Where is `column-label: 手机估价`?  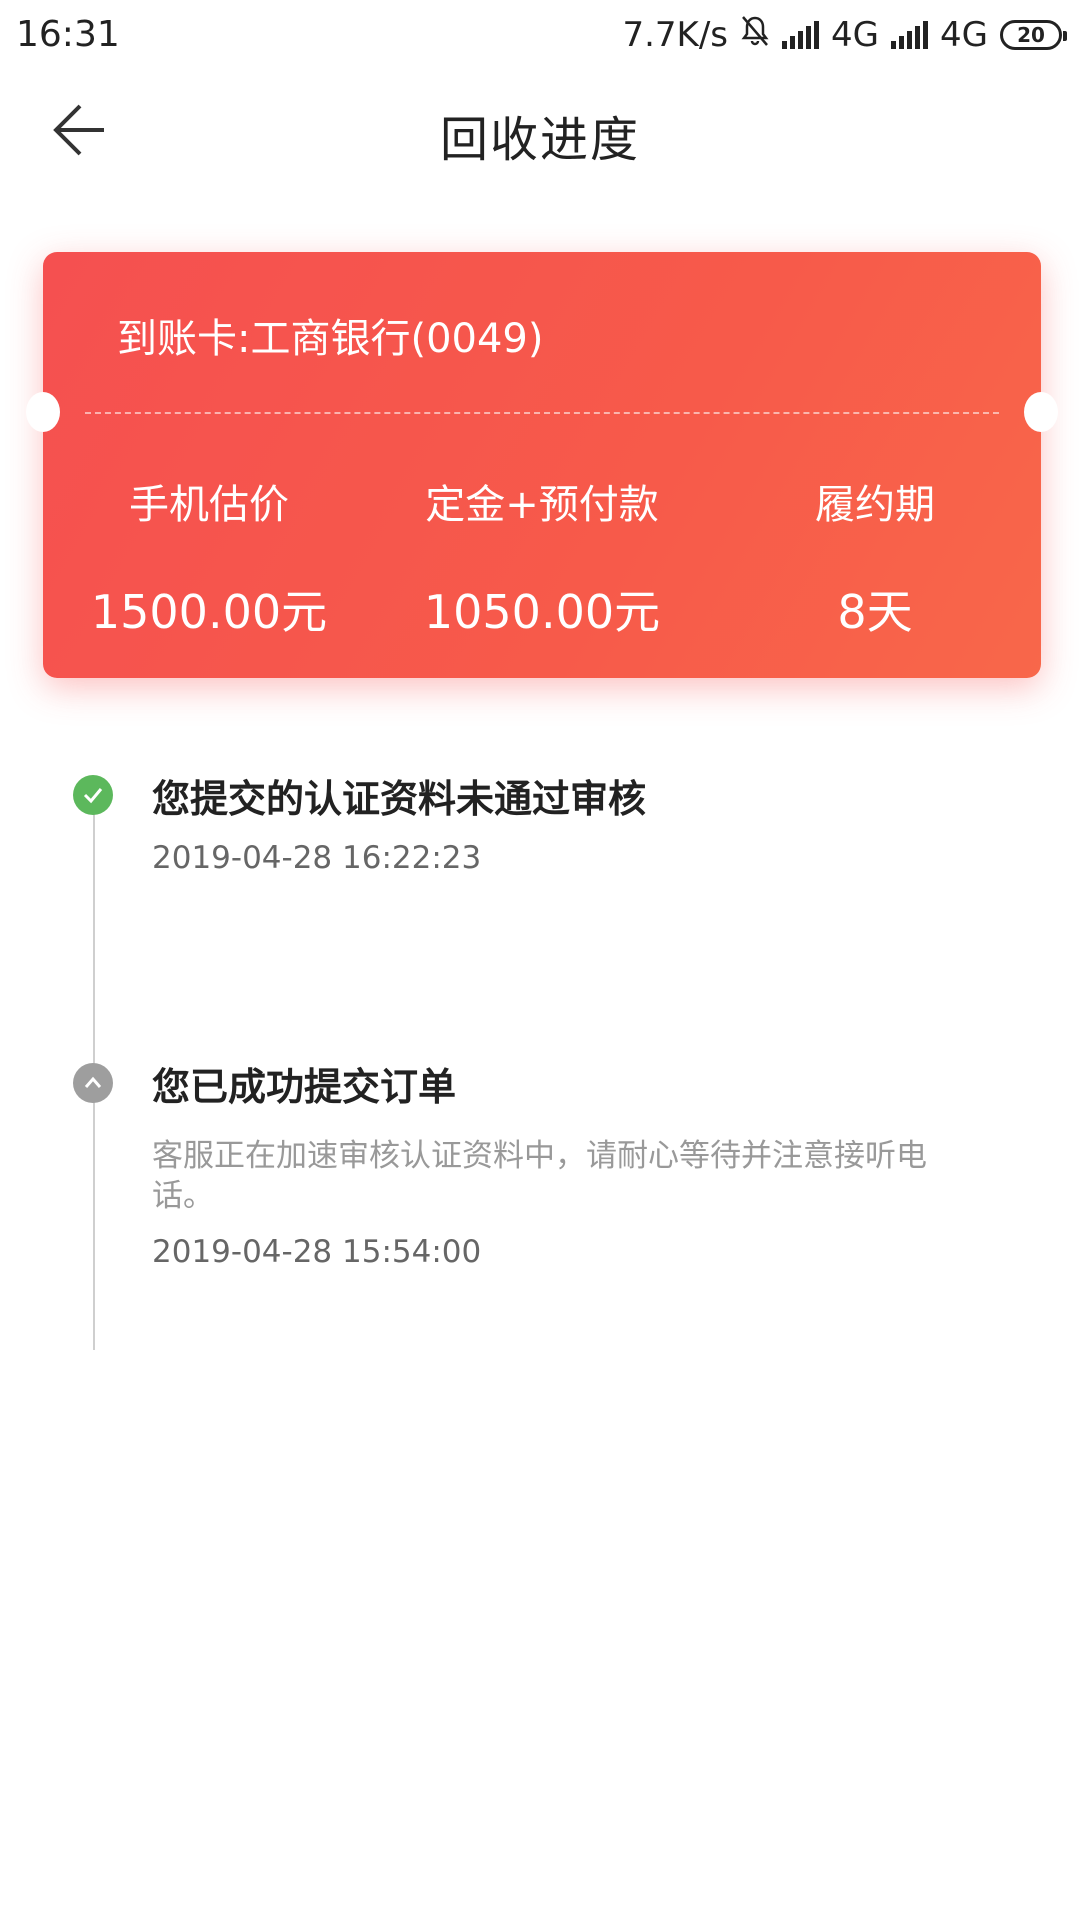 column-label: 手机估价 is located at coordinates (209, 505).